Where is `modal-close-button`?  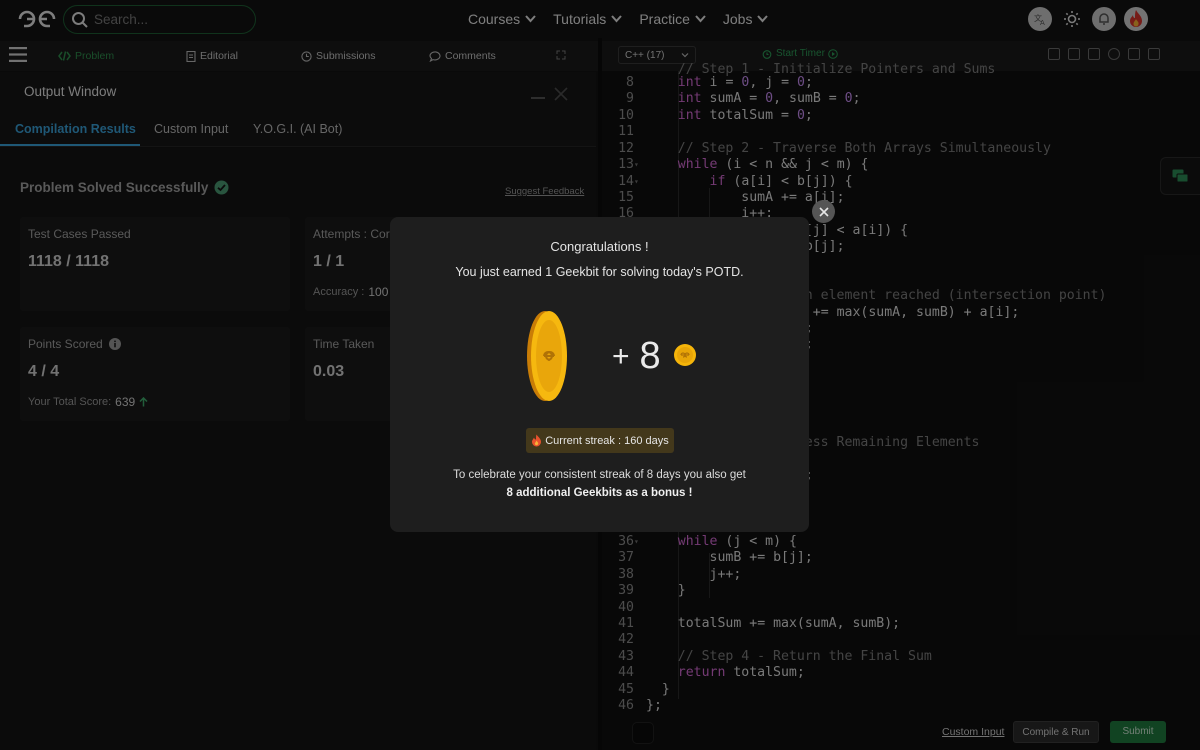
modal-close-button is located at coordinates (823, 211).